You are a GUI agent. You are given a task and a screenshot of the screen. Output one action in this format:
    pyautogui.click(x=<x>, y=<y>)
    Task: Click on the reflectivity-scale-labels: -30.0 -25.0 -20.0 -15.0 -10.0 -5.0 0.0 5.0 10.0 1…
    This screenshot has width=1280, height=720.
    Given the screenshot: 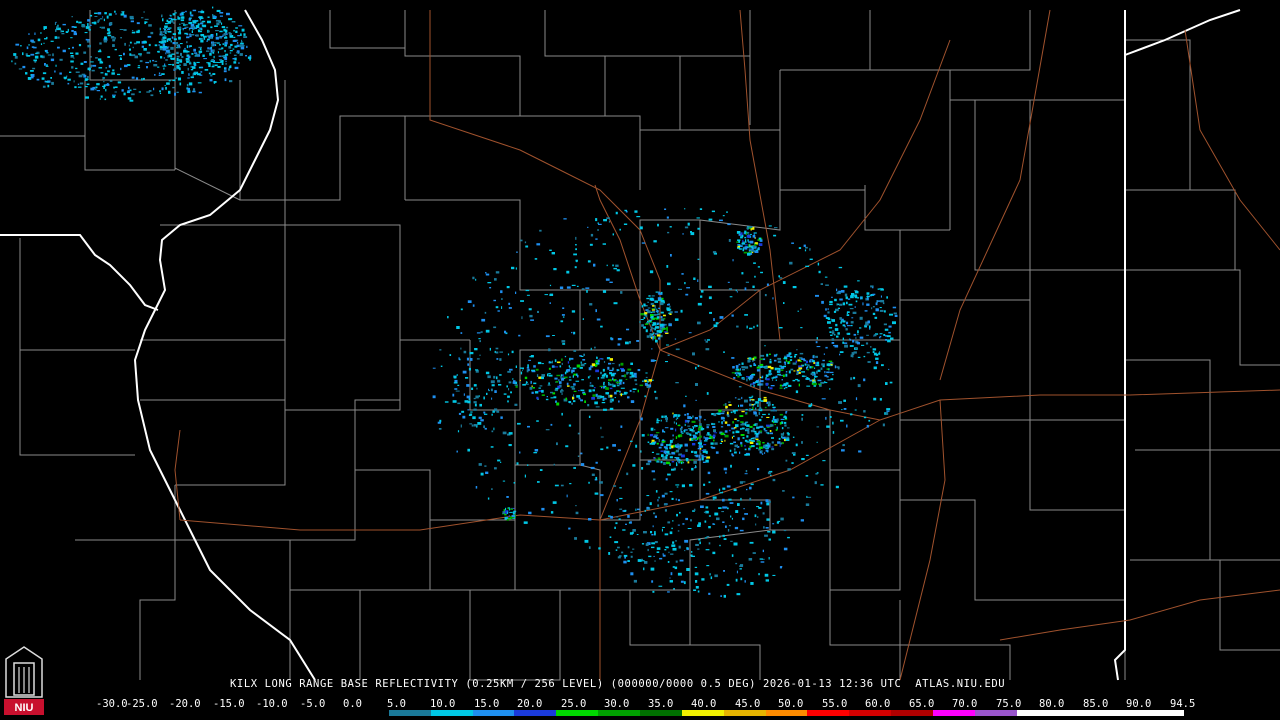 What is the action you would take?
    pyautogui.click(x=646, y=704)
    